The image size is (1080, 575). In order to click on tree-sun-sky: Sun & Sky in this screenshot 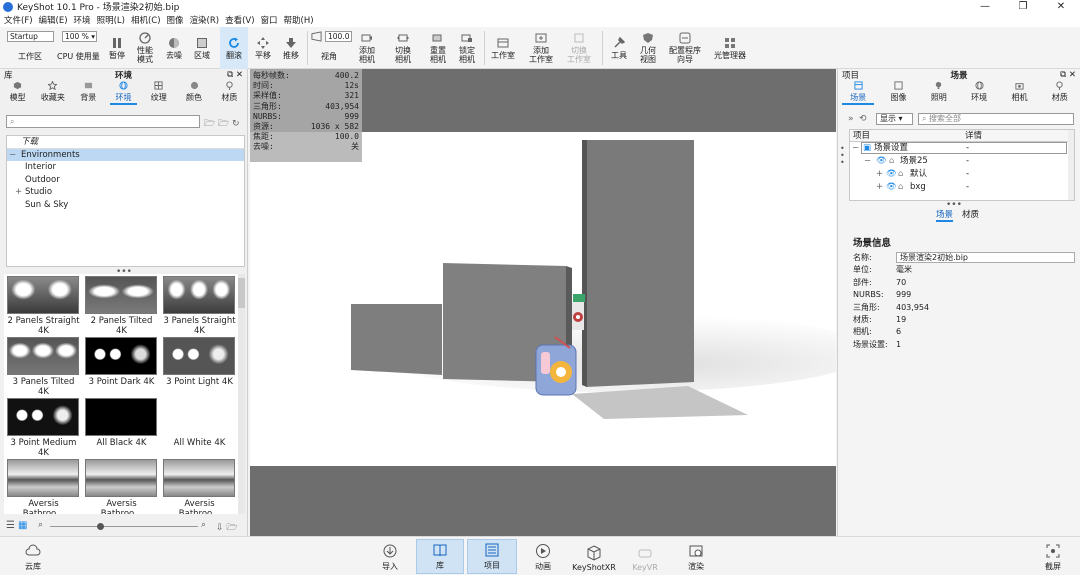, I will do `click(125, 205)`.